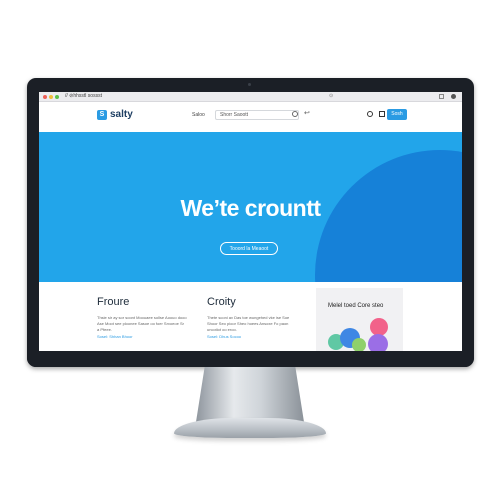  I want to click on browser-toolbar: // ⊘hhsstl sossst ⊙, so click(250, 97).